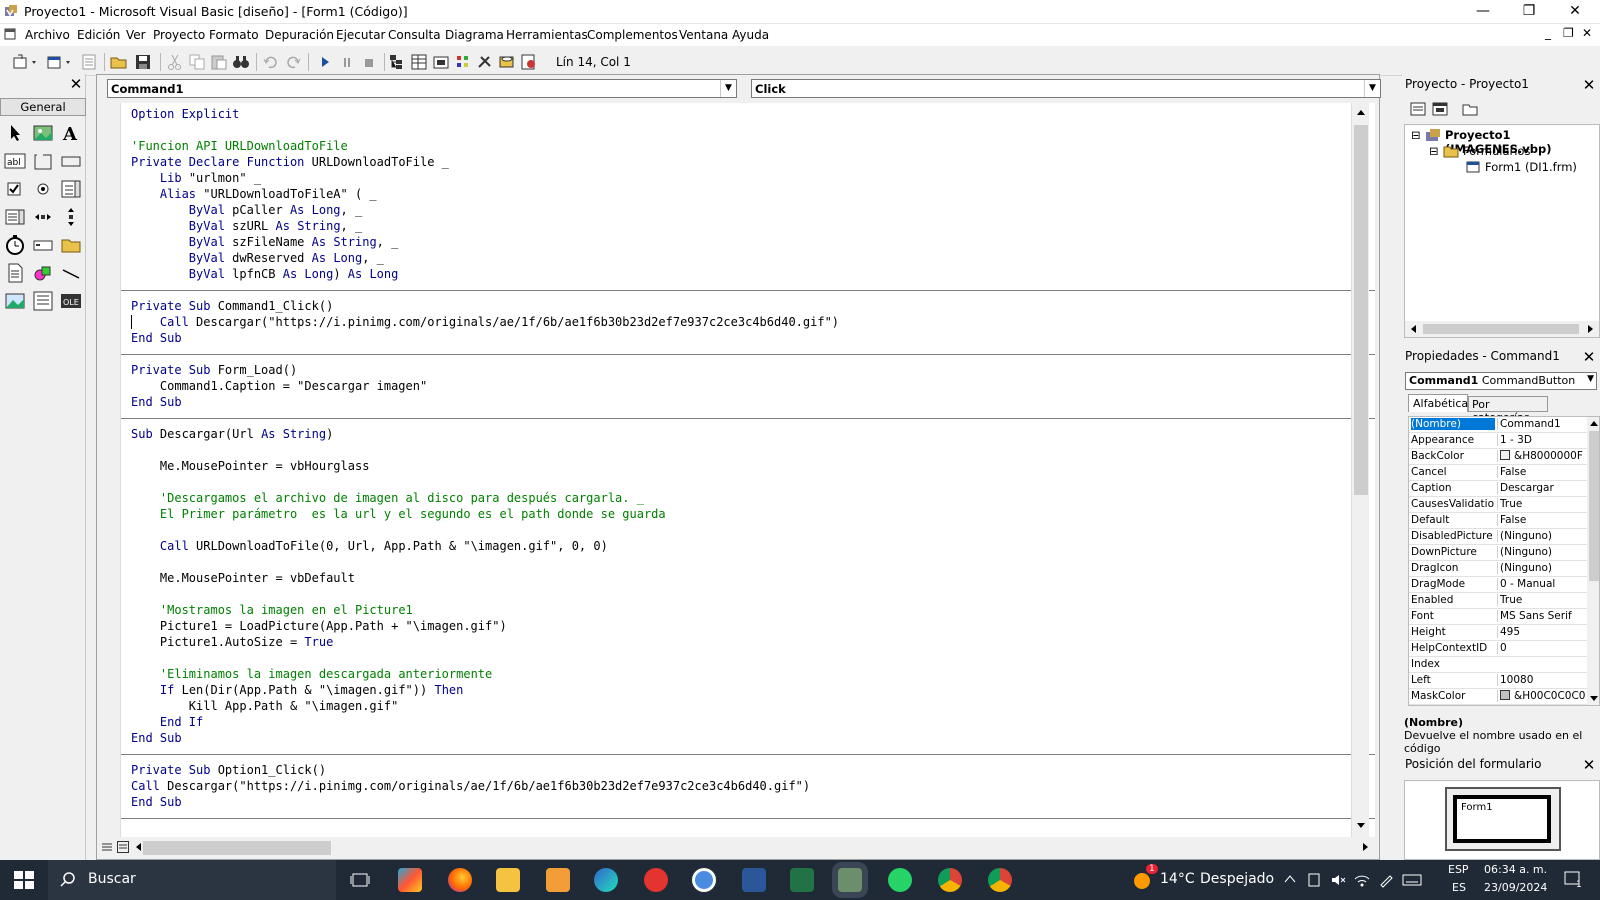 The height and width of the screenshot is (900, 1600). Describe the element at coordinates (76, 84) in the screenshot. I see `toolbox-close-icon: ✕` at that location.